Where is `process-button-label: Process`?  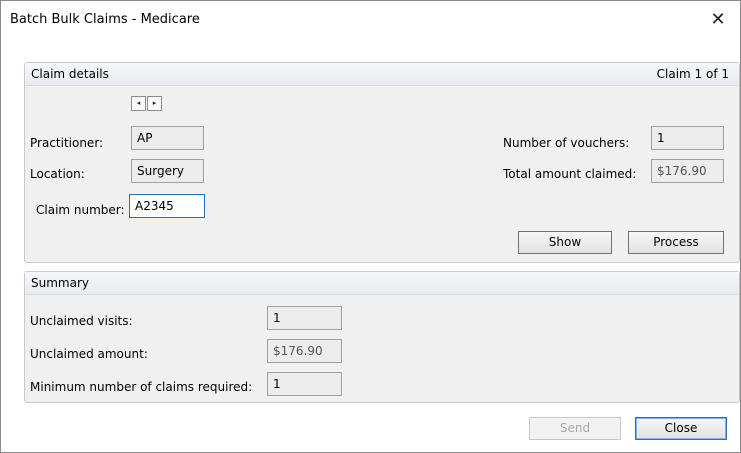
process-button-label: Process is located at coordinates (676, 242).